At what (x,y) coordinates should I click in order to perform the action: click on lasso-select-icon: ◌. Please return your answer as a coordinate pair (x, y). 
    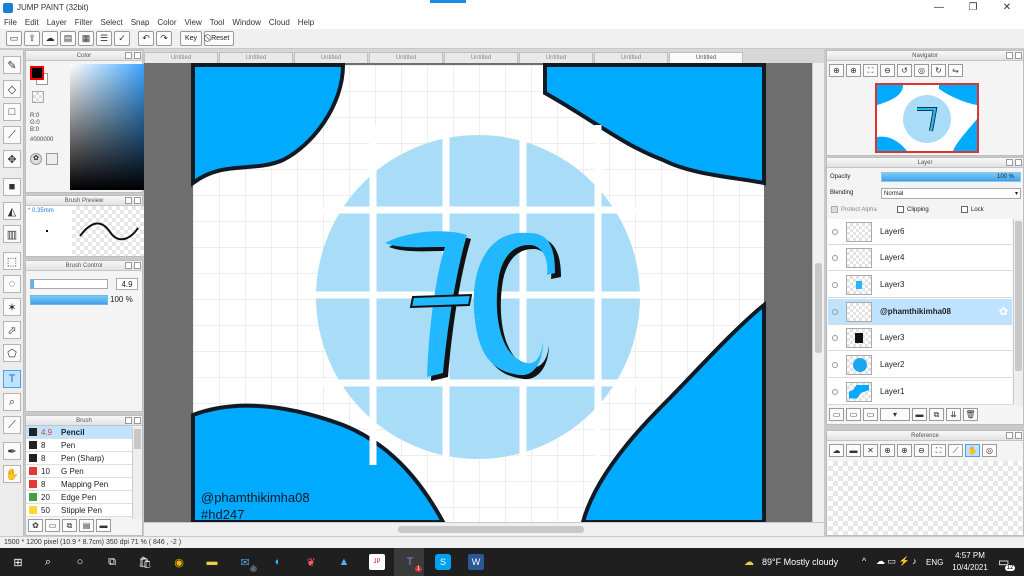
    Looking at the image, I should click on (12, 284).